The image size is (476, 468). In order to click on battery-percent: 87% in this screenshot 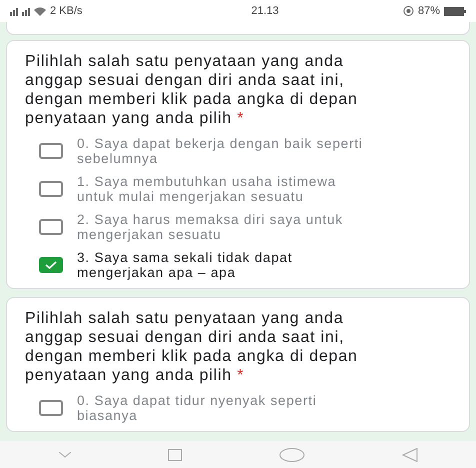, I will do `click(429, 11)`.